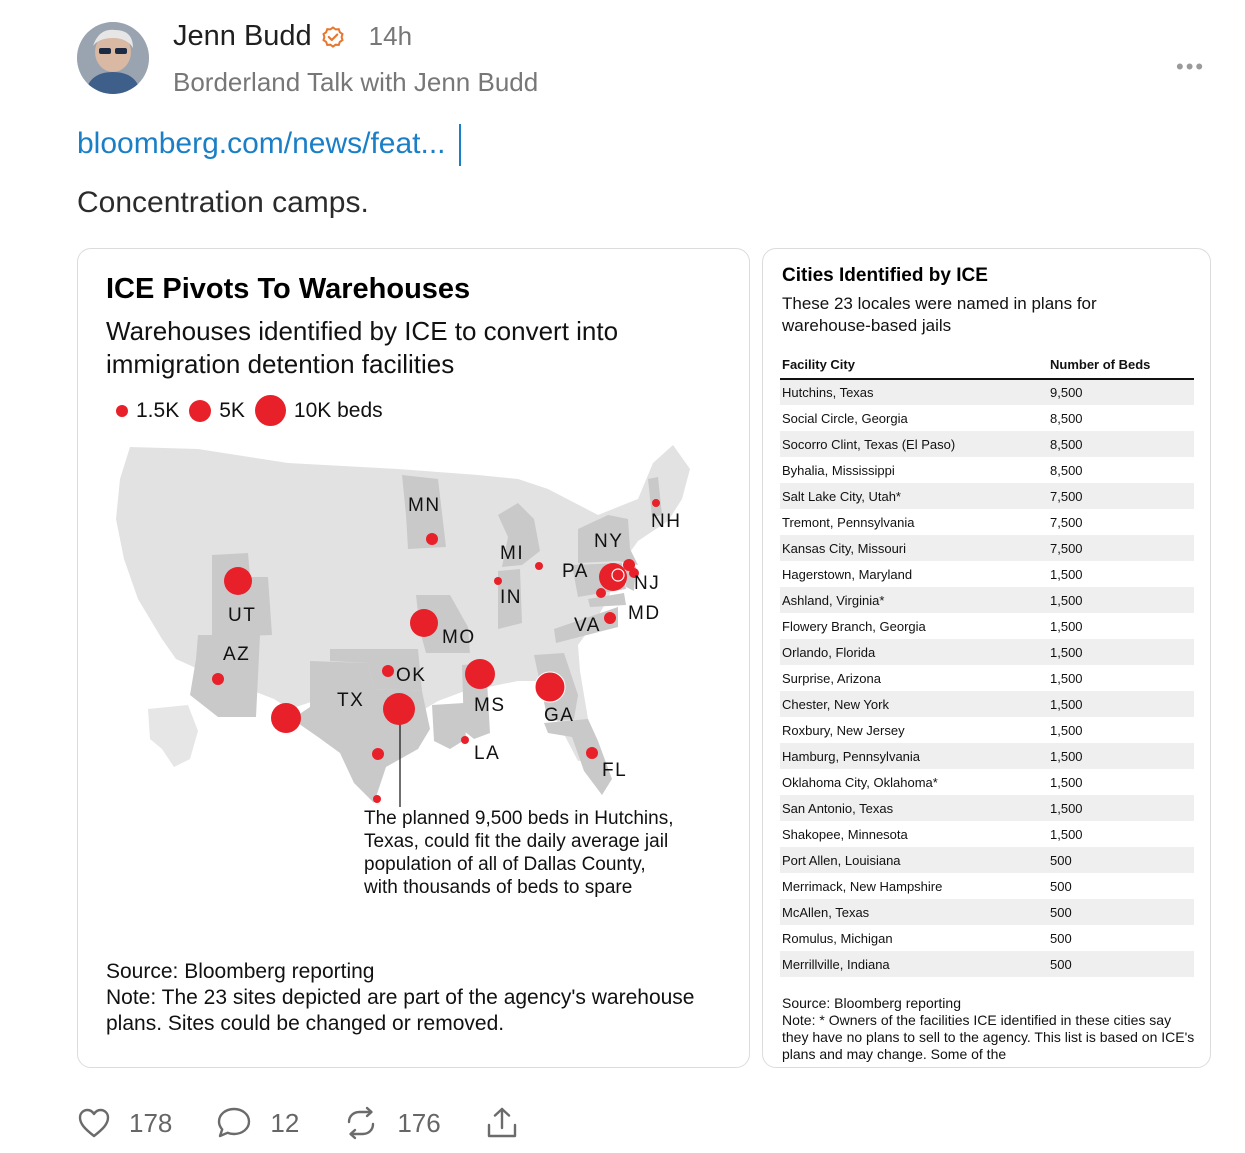 The image size is (1245, 1153). I want to click on state-label-va: VA, so click(587, 625).